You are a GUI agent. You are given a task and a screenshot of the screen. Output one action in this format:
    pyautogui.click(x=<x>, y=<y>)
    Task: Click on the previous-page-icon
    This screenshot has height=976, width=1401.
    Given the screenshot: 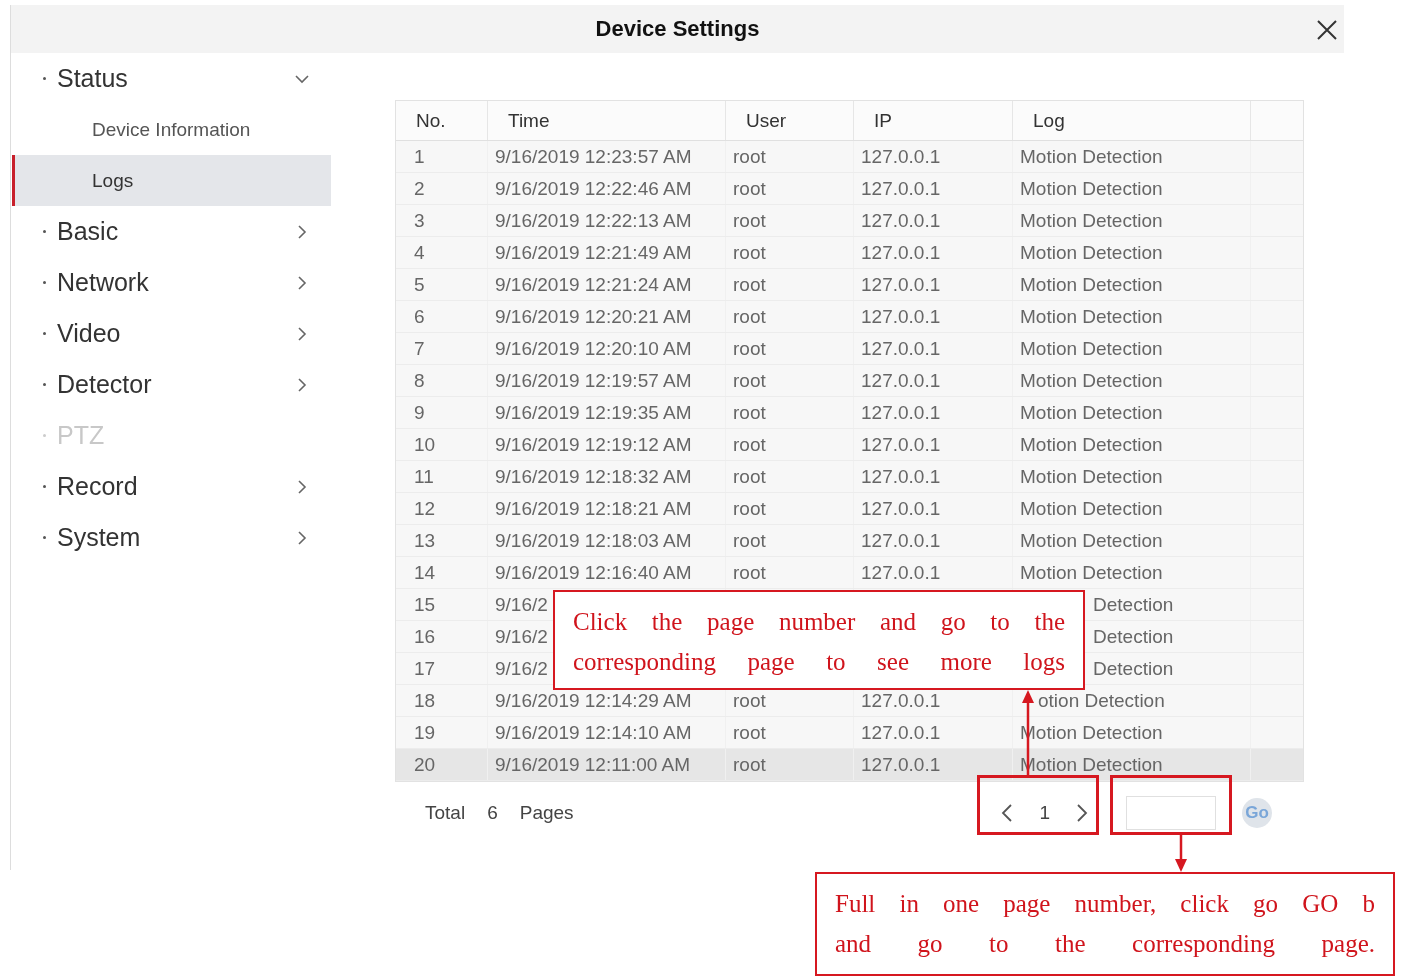 What is the action you would take?
    pyautogui.click(x=1007, y=813)
    